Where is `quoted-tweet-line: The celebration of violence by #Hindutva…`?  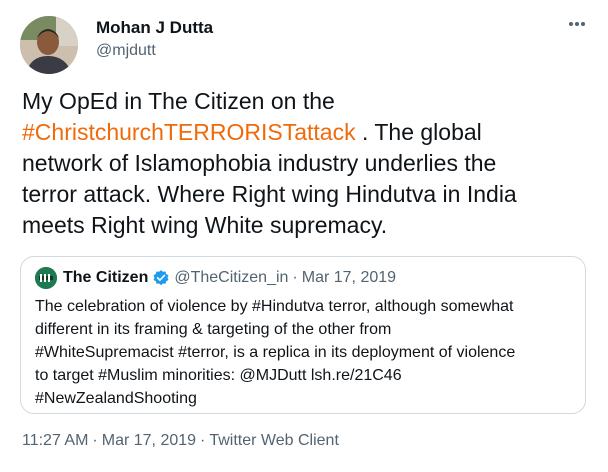 quoted-tweet-line: The celebration of violence by #Hindutva… is located at coordinates (274, 306).